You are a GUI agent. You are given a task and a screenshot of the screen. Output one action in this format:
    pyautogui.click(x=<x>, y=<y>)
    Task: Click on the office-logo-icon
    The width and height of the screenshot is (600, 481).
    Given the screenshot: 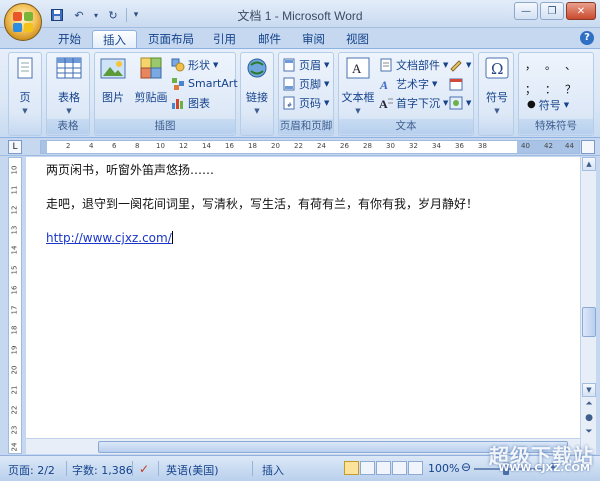 What is the action you would take?
    pyautogui.click(x=23, y=22)
    